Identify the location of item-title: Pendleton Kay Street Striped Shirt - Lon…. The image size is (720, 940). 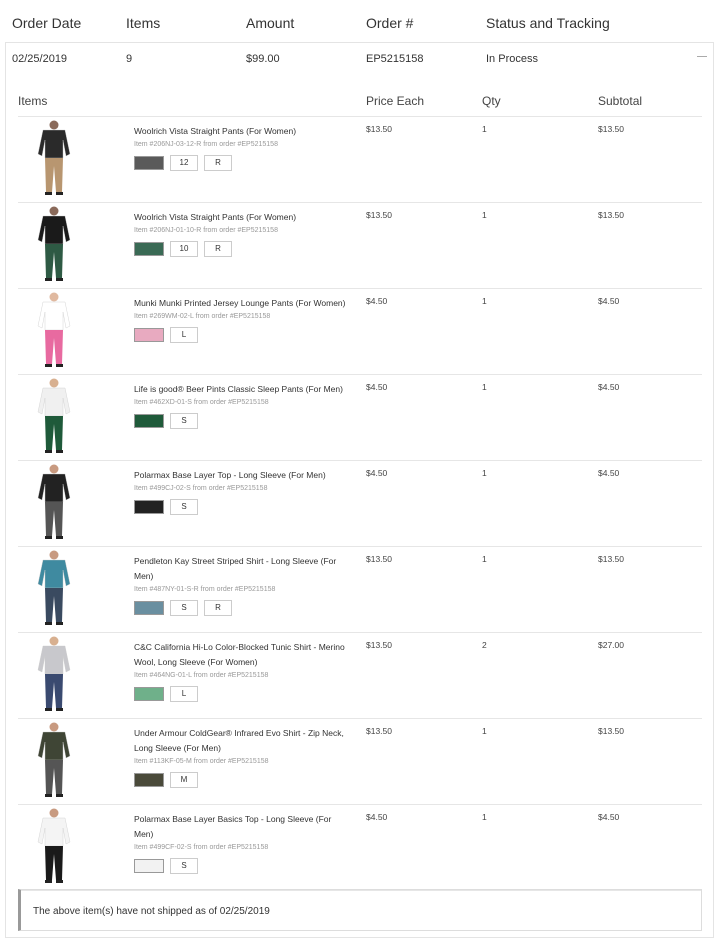
(243, 569).